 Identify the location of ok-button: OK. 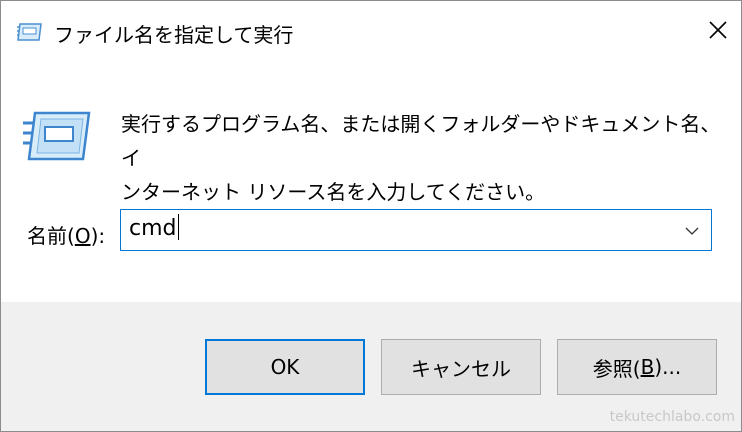
(285, 367).